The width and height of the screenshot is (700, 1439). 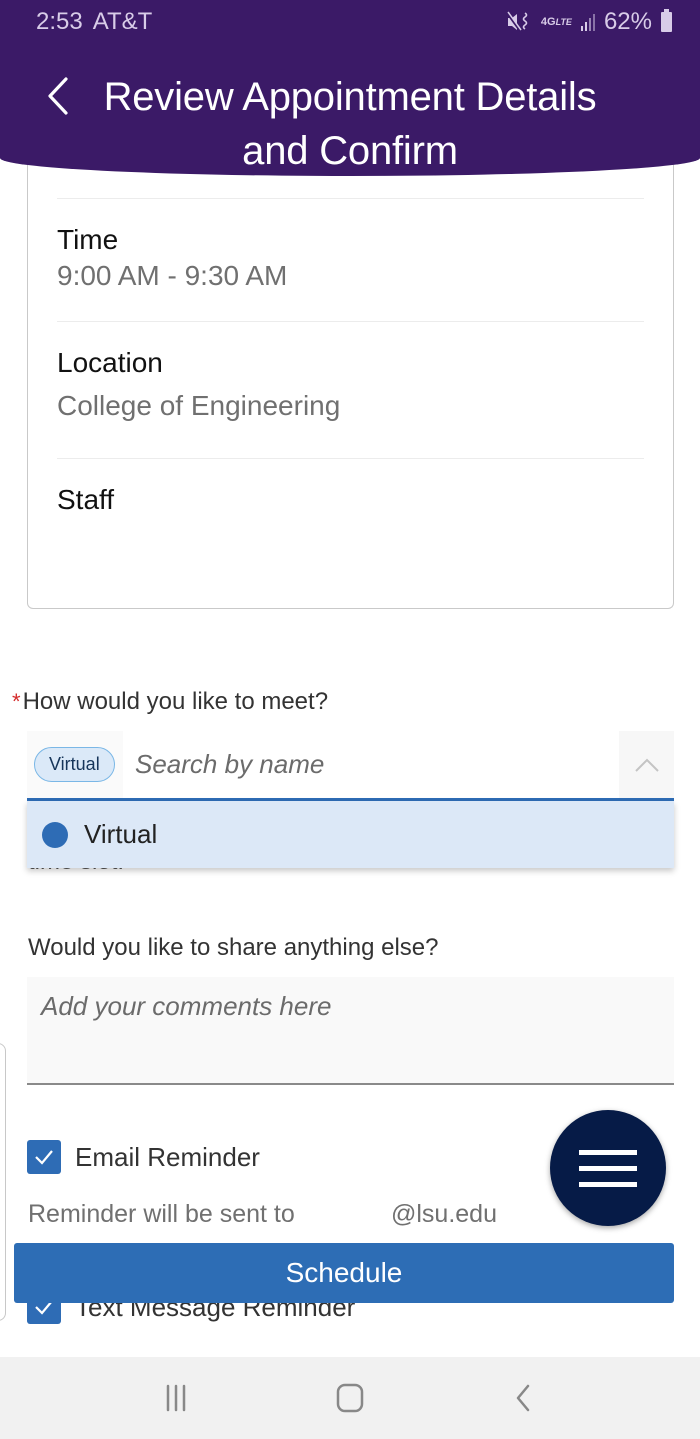 I want to click on meeting-type-select: Virtual, so click(x=350, y=766).